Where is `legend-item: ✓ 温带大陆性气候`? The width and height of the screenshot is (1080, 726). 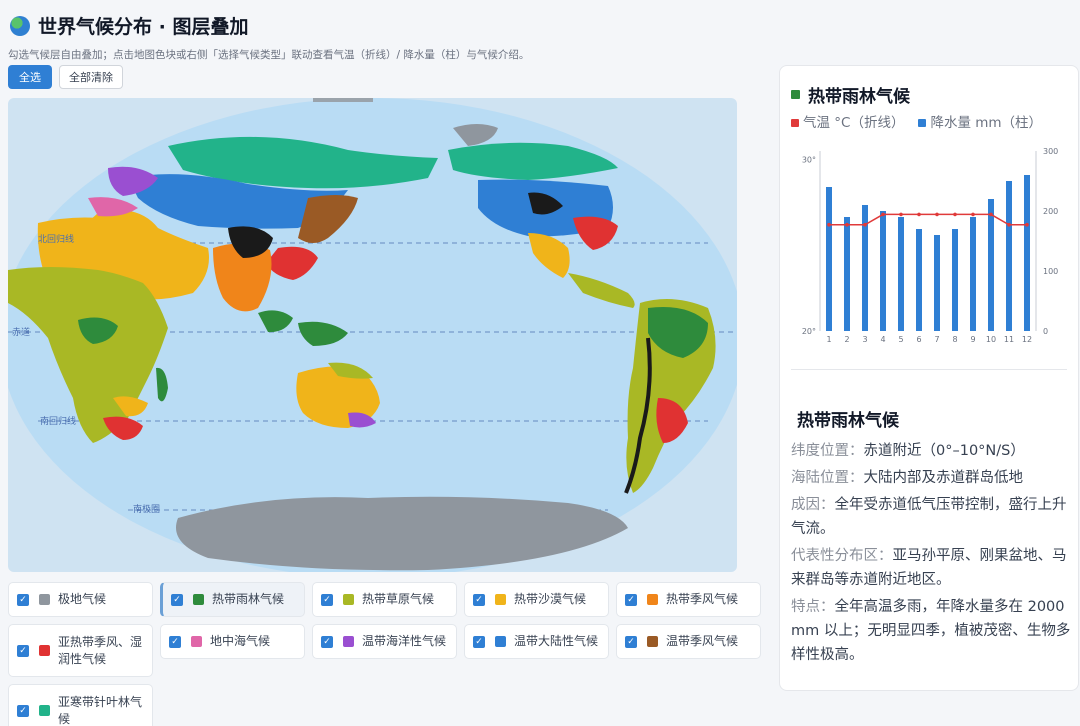
legend-item: ✓ 温带大陆性气候 is located at coordinates (536, 641).